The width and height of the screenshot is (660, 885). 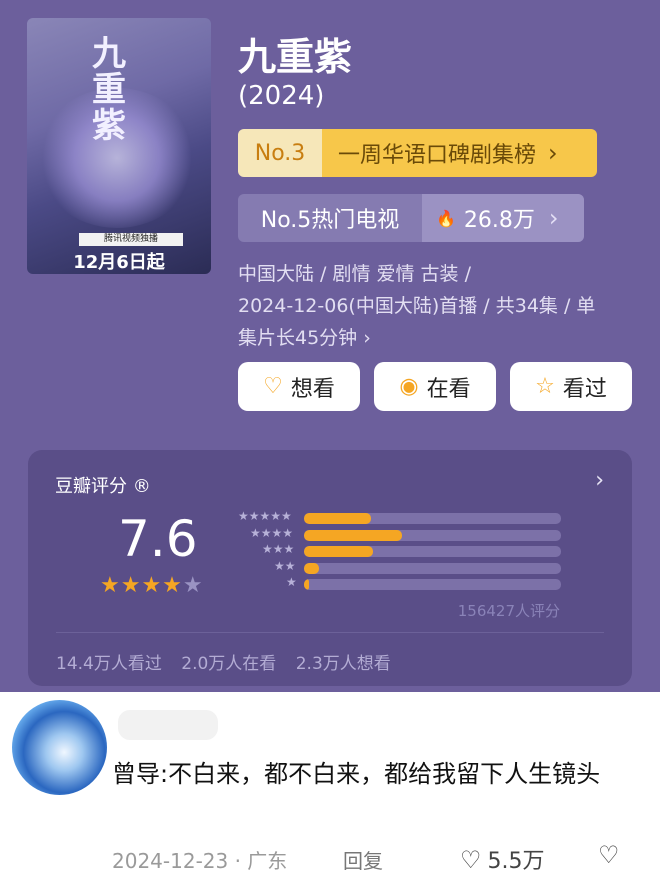 What do you see at coordinates (446, 218) in the screenshot?
I see `flame-icon: 🔥` at bounding box center [446, 218].